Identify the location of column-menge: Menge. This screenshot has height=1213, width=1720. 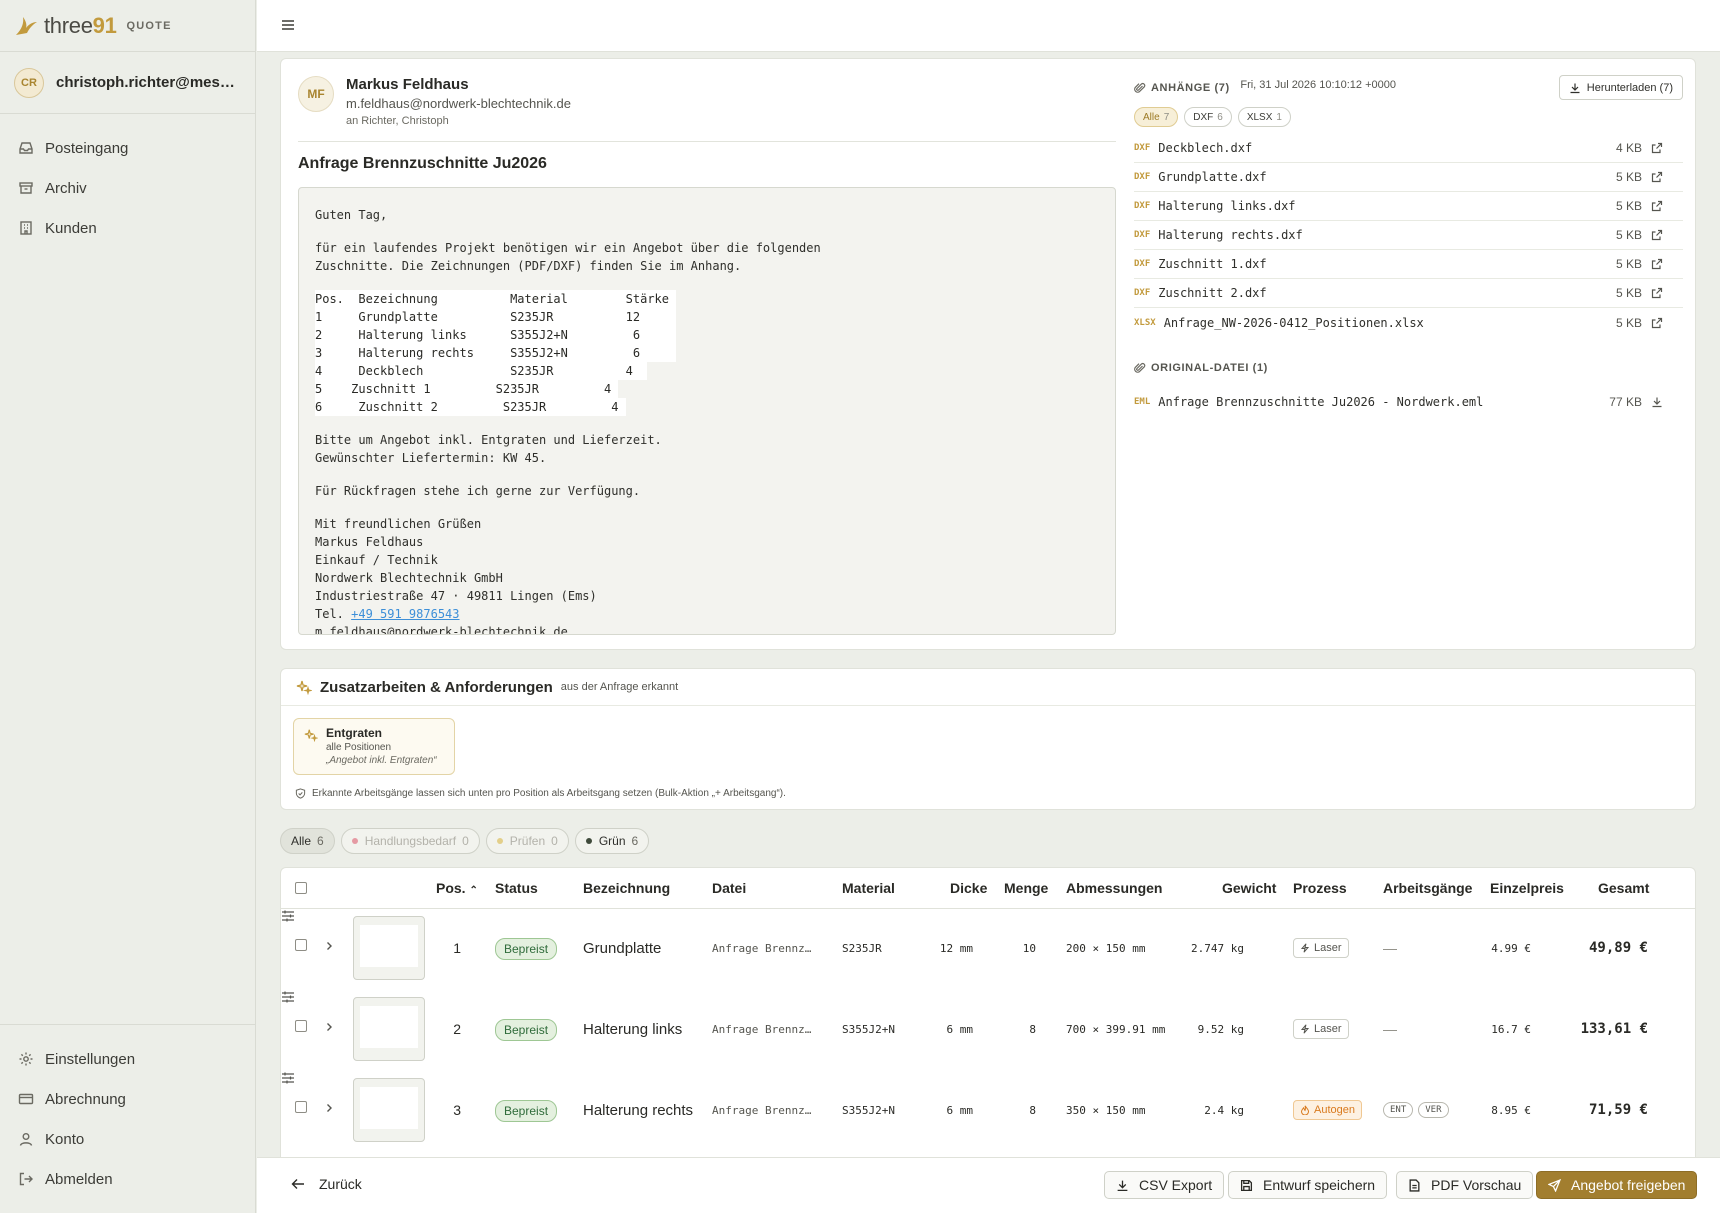
(1026, 888).